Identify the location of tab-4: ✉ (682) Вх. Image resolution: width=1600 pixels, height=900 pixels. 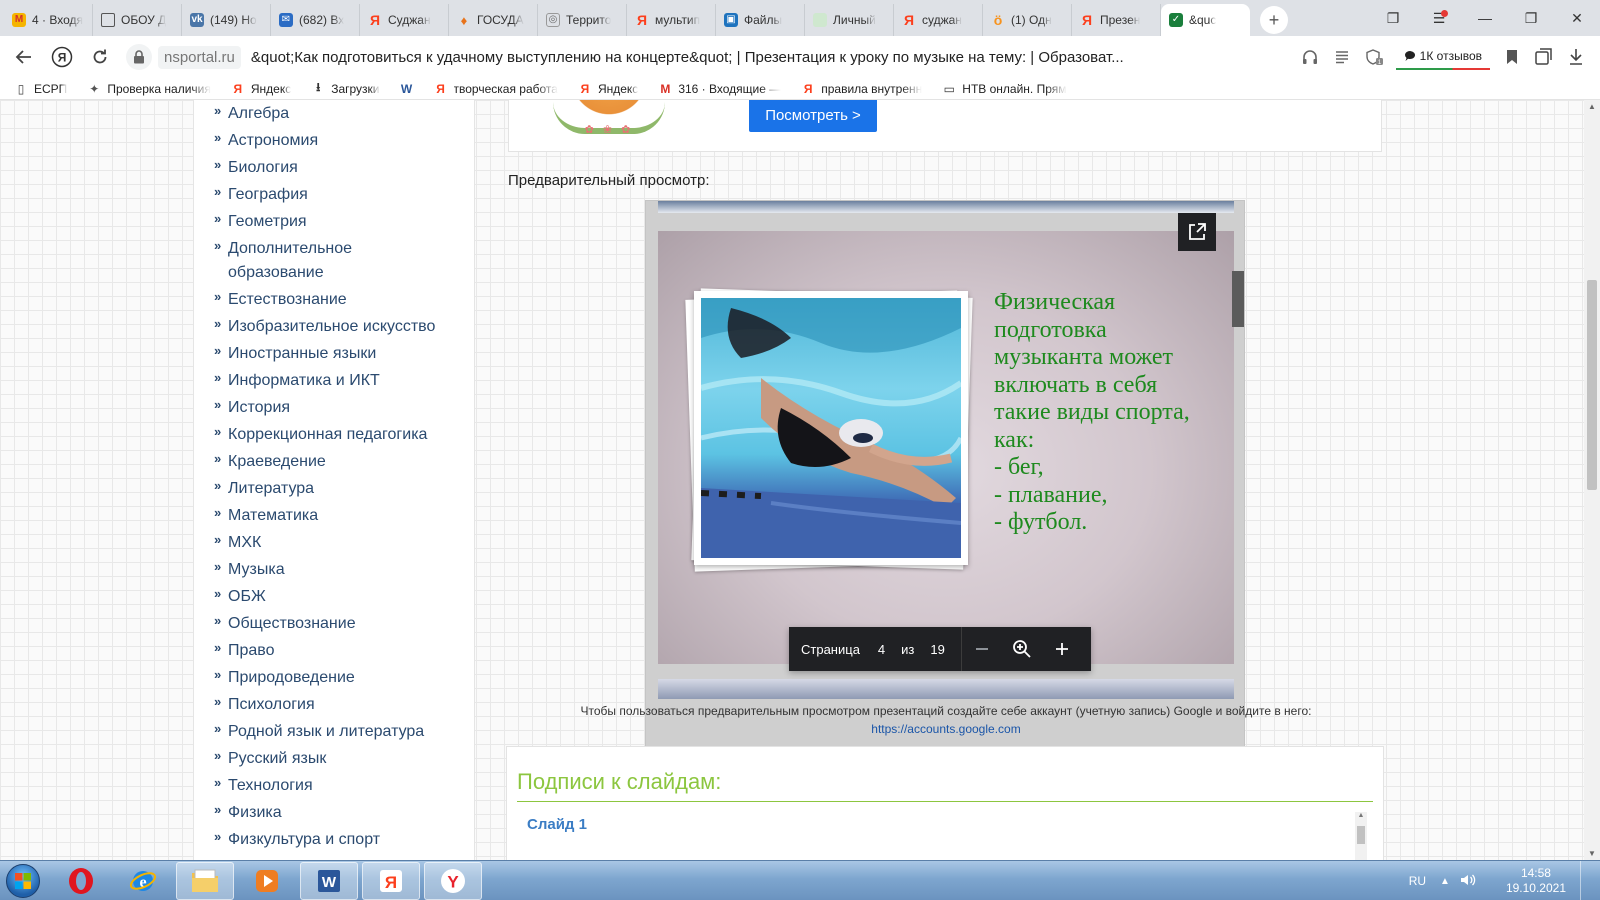
(315, 20).